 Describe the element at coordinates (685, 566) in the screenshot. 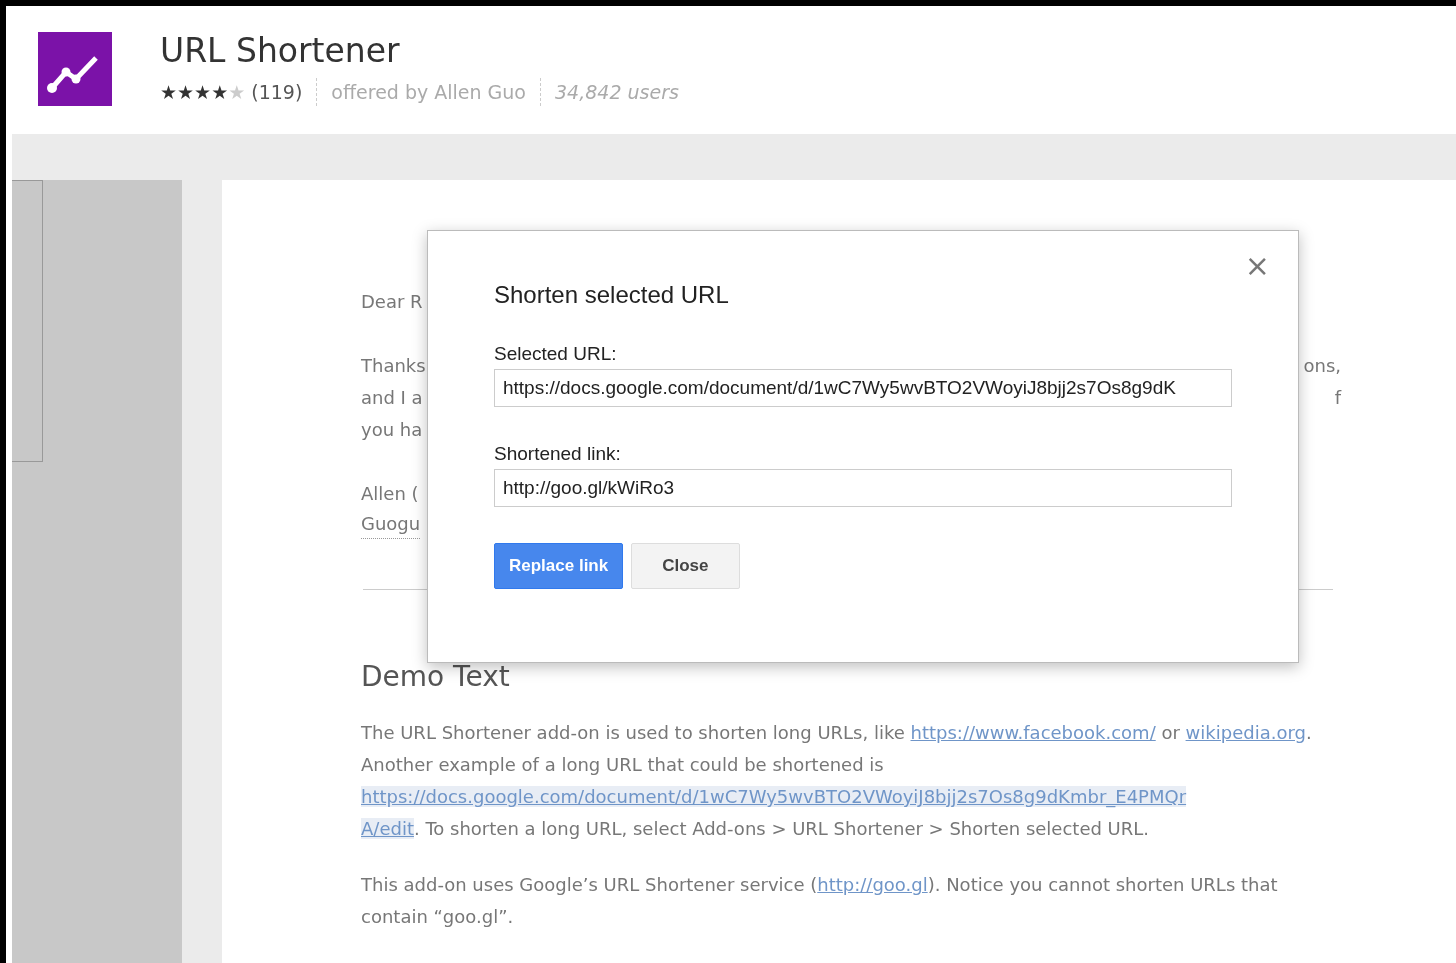

I see `close-button: Close` at that location.